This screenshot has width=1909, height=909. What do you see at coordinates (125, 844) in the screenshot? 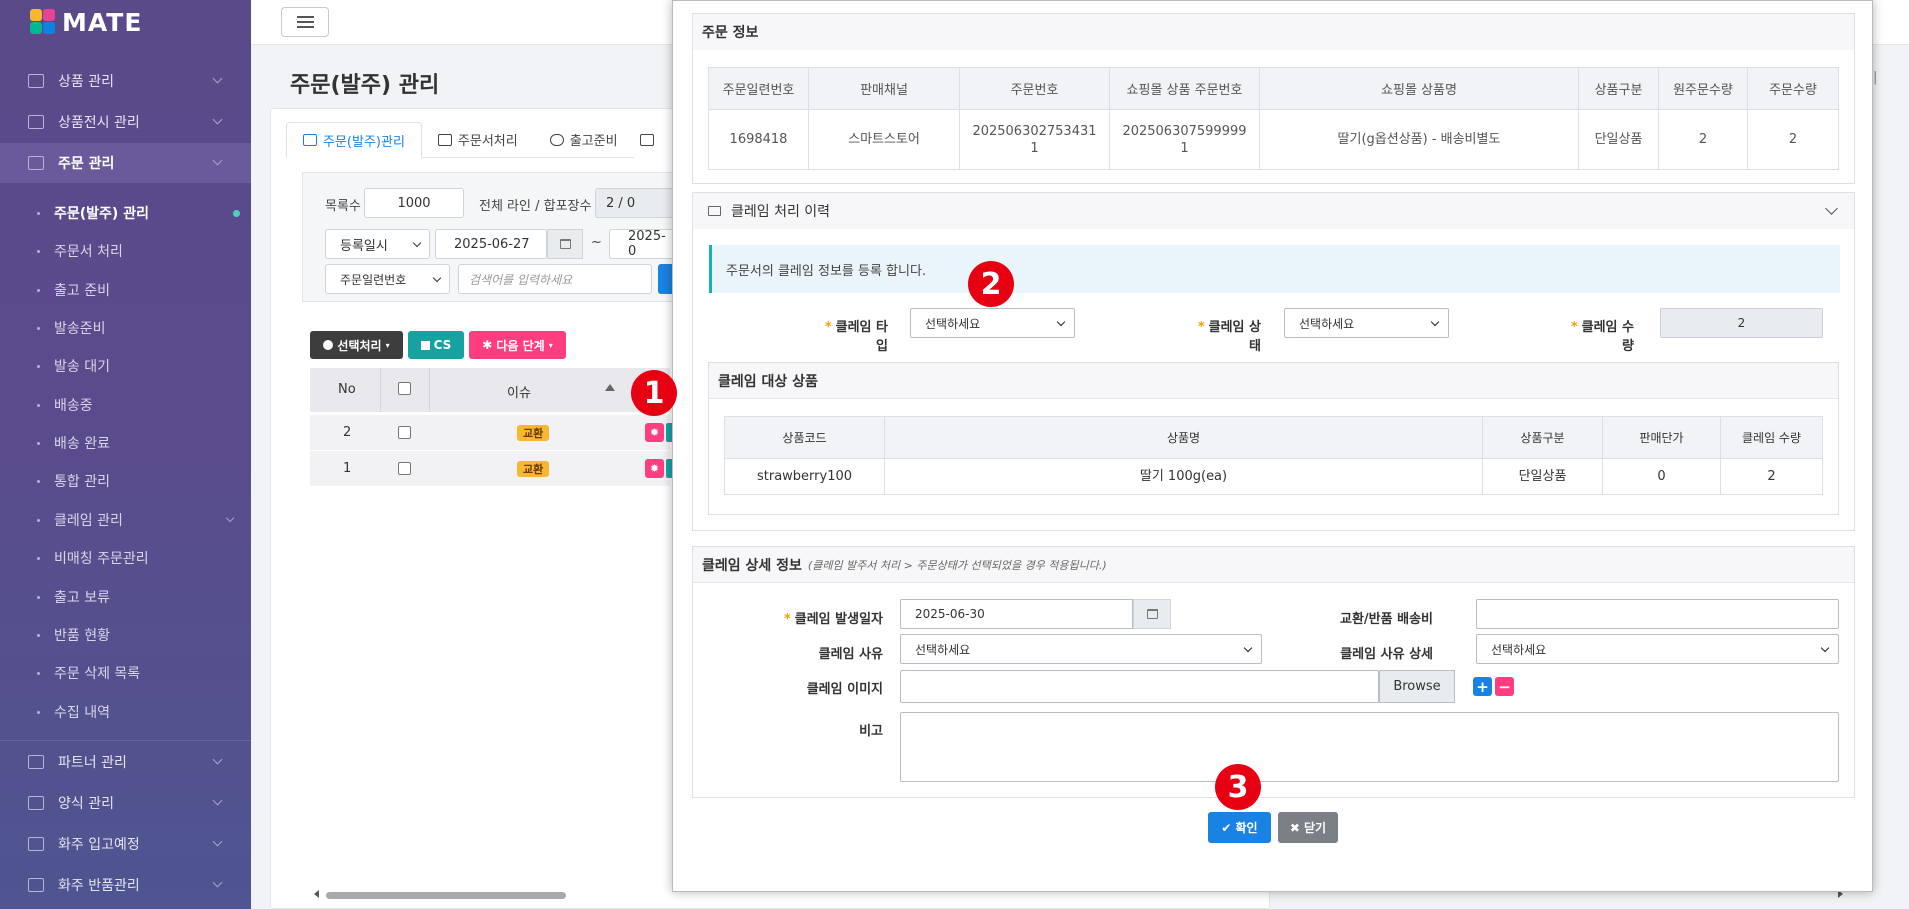
I see `sidebar-item-inbound: 화주 입고예정` at bounding box center [125, 844].